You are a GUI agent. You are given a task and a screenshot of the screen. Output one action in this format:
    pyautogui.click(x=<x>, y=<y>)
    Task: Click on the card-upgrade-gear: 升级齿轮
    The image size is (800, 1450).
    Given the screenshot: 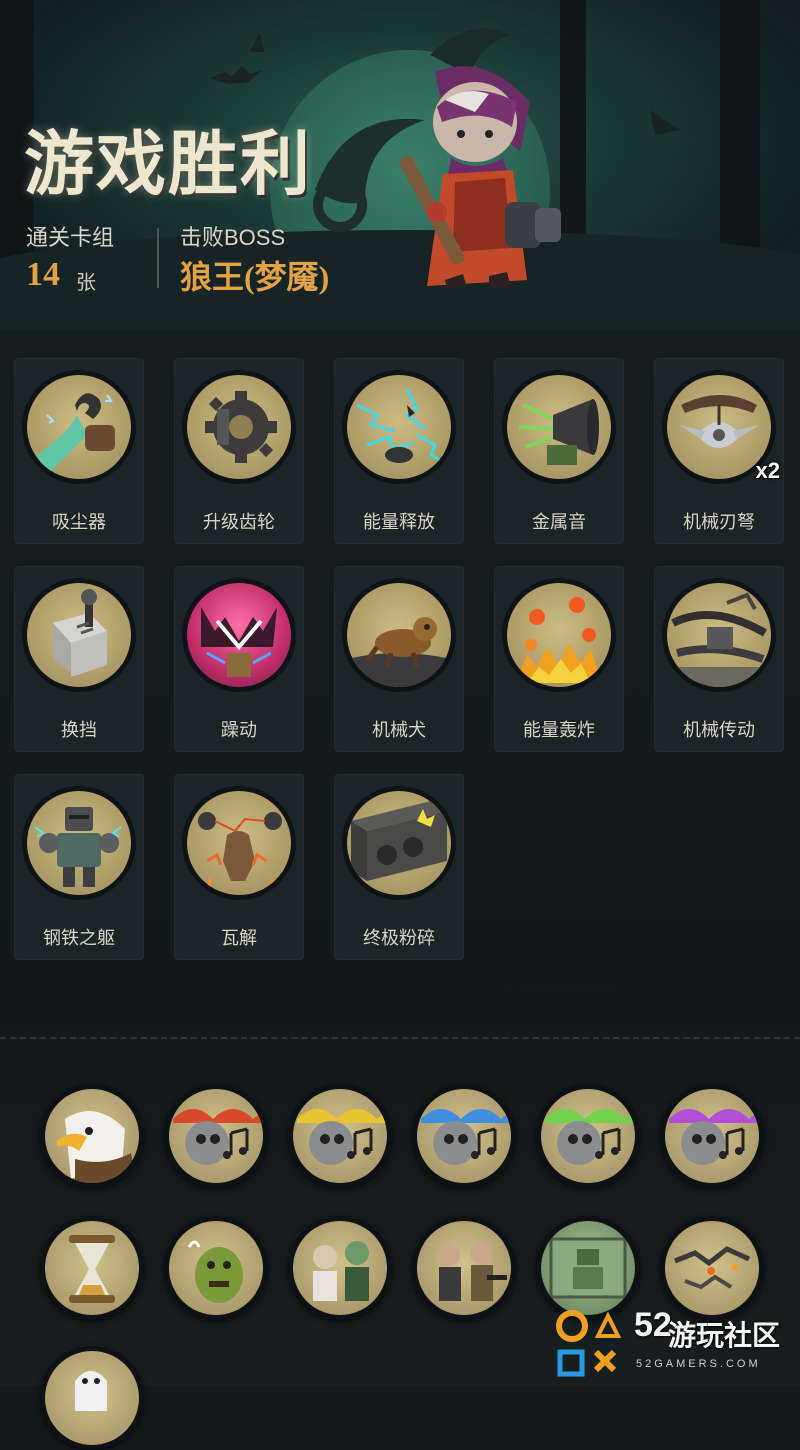 What is the action you would take?
    pyautogui.click(x=239, y=451)
    